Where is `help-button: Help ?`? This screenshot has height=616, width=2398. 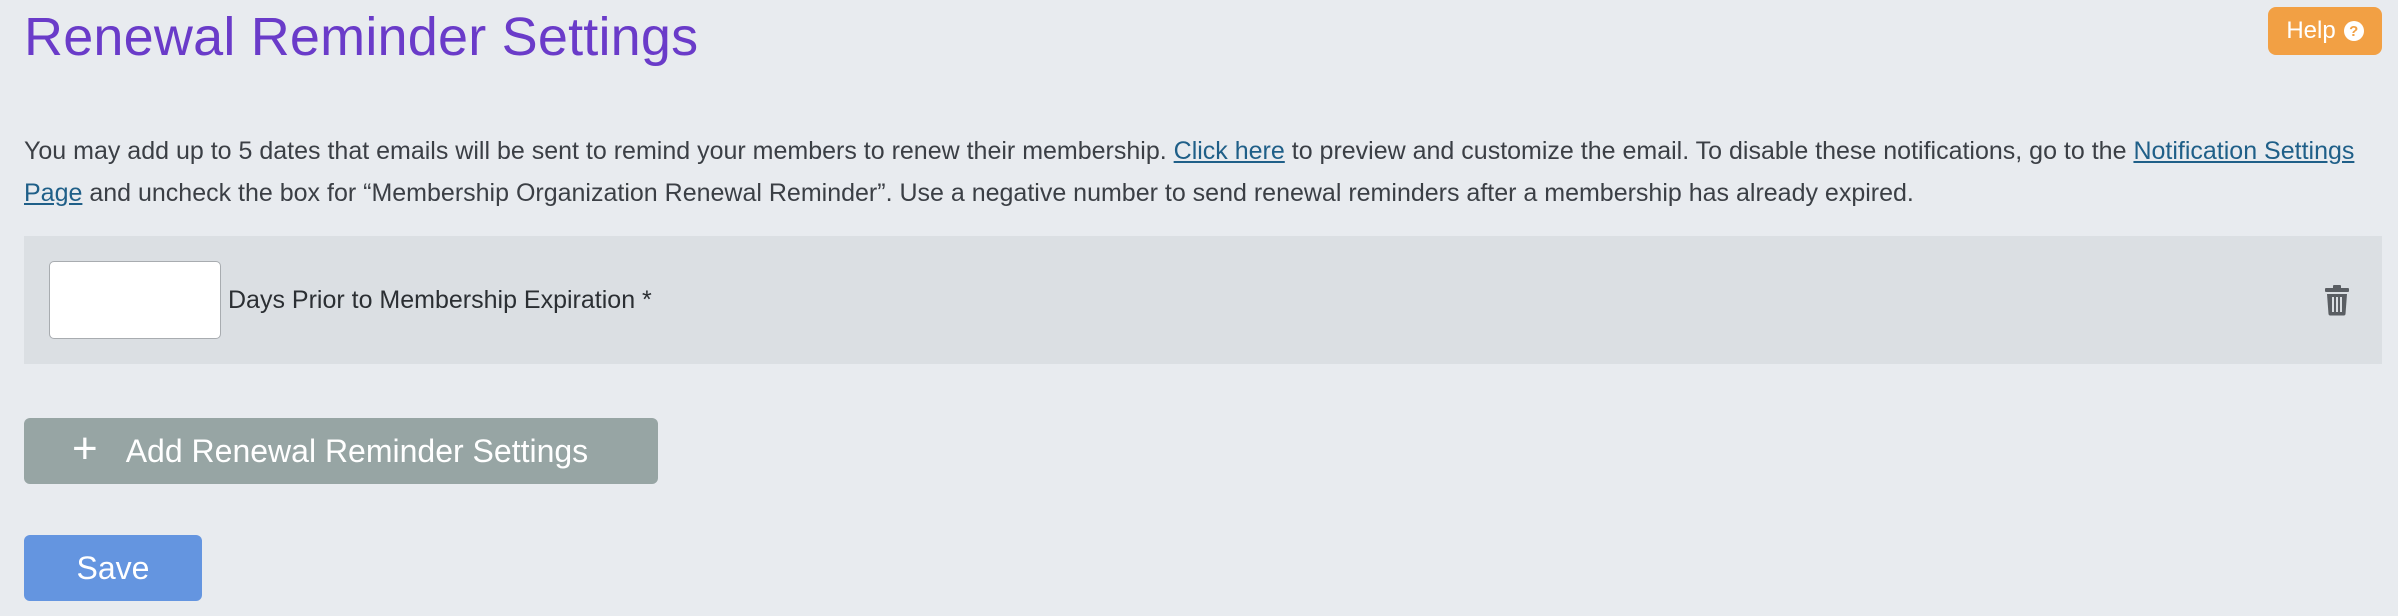
help-button: Help ? is located at coordinates (2325, 31).